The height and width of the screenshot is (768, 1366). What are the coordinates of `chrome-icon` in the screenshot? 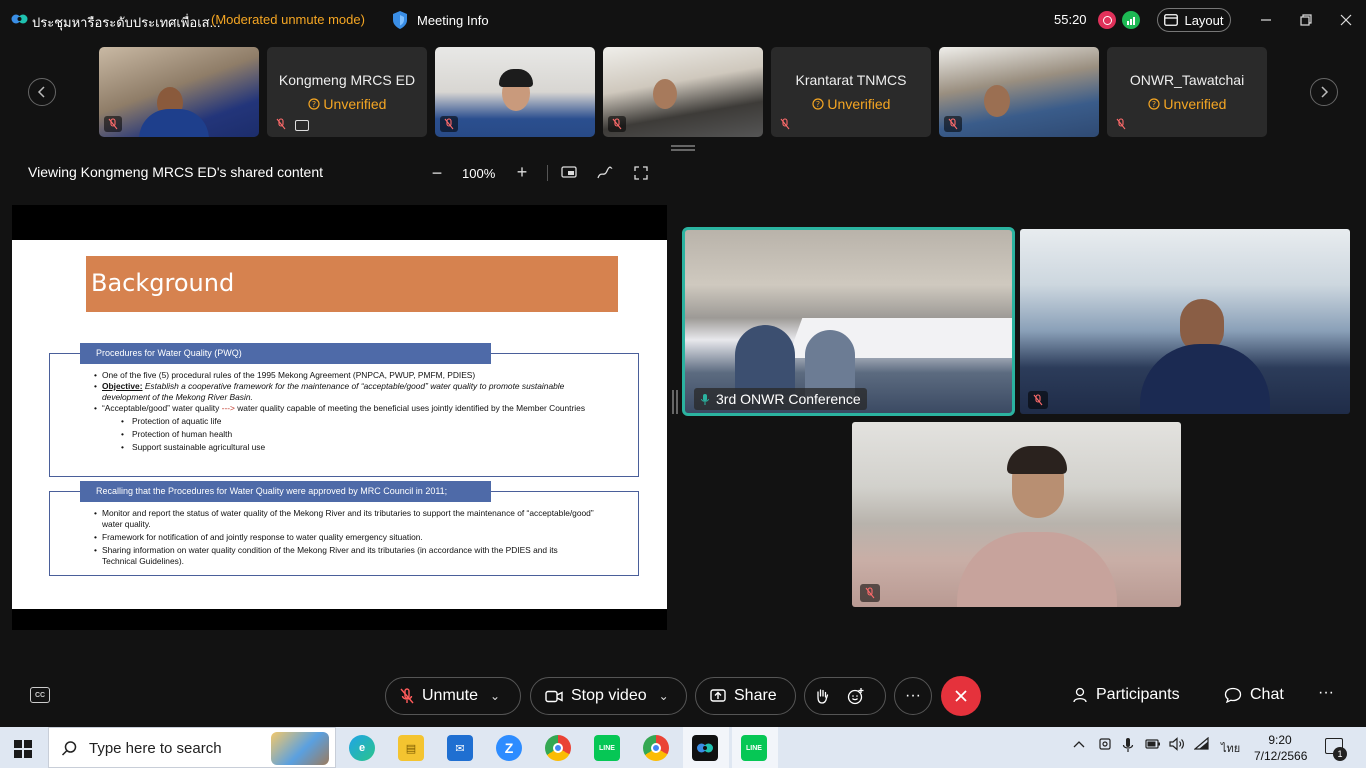 It's located at (558, 748).